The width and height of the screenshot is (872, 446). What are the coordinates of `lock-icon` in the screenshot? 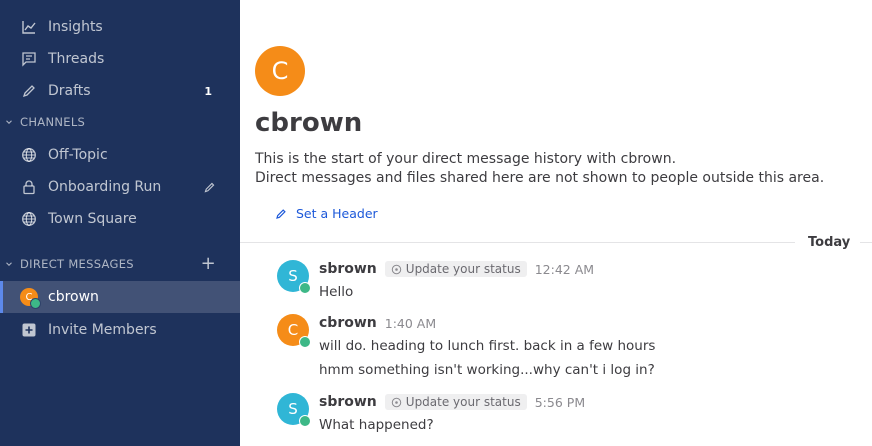 It's located at (29, 187).